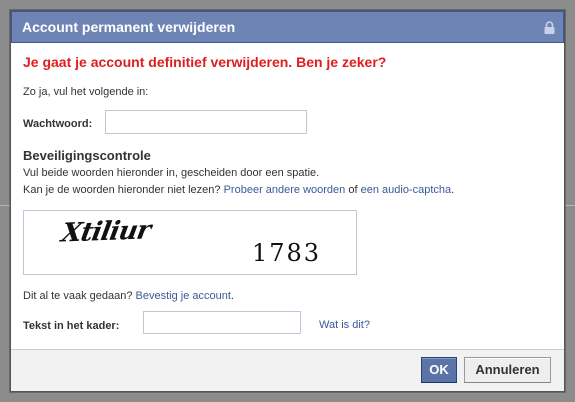 This screenshot has width=575, height=402. What do you see at coordinates (285, 190) in the screenshot?
I see `other-words-link: Probeer andere woorden` at bounding box center [285, 190].